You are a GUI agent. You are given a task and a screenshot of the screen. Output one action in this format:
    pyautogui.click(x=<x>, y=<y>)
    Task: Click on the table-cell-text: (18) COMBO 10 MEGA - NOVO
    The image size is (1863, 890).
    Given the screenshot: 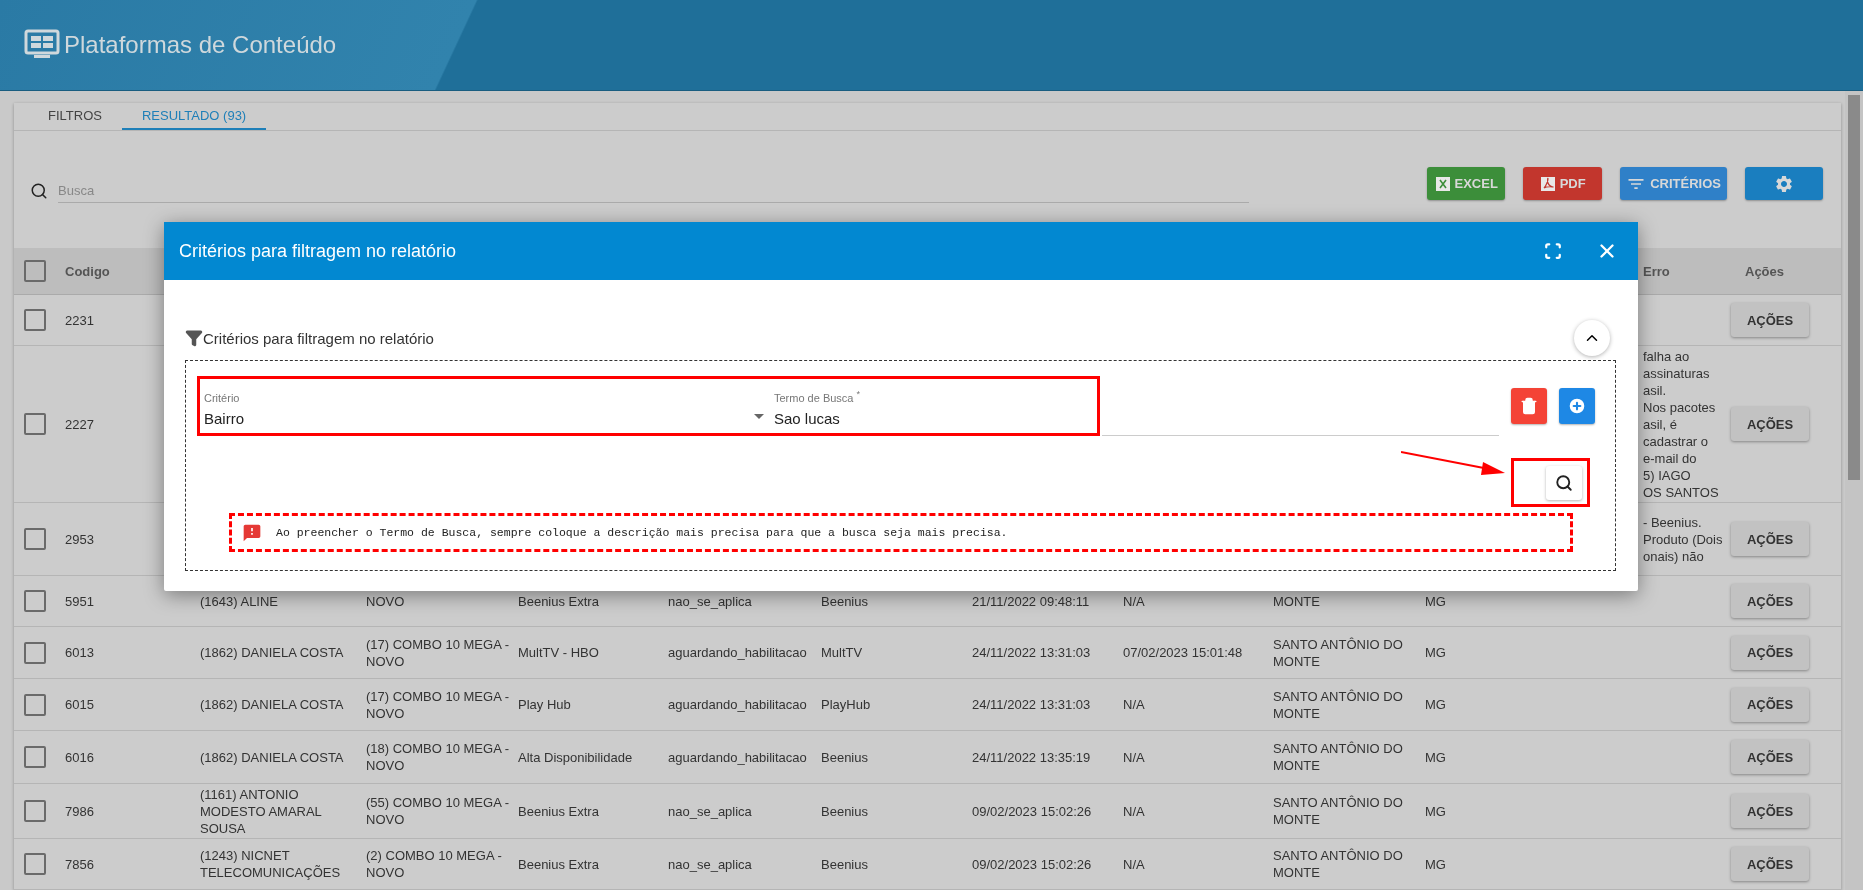 What is the action you would take?
    pyautogui.click(x=438, y=757)
    